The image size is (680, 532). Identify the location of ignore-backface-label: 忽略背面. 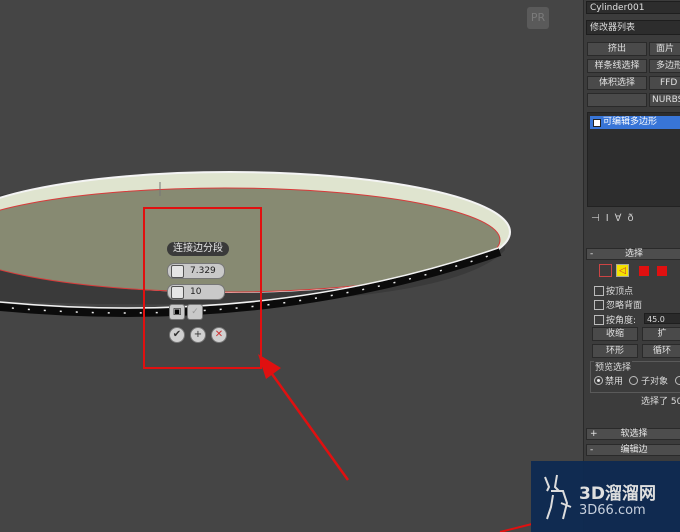
(624, 306).